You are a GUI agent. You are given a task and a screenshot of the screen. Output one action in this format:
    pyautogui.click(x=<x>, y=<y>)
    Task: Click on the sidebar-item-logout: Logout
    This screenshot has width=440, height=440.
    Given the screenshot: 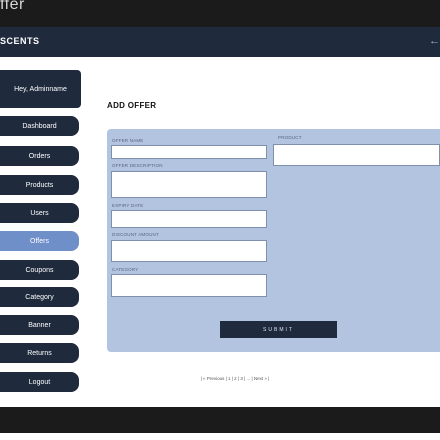 What is the action you would take?
    pyautogui.click(x=39, y=382)
    